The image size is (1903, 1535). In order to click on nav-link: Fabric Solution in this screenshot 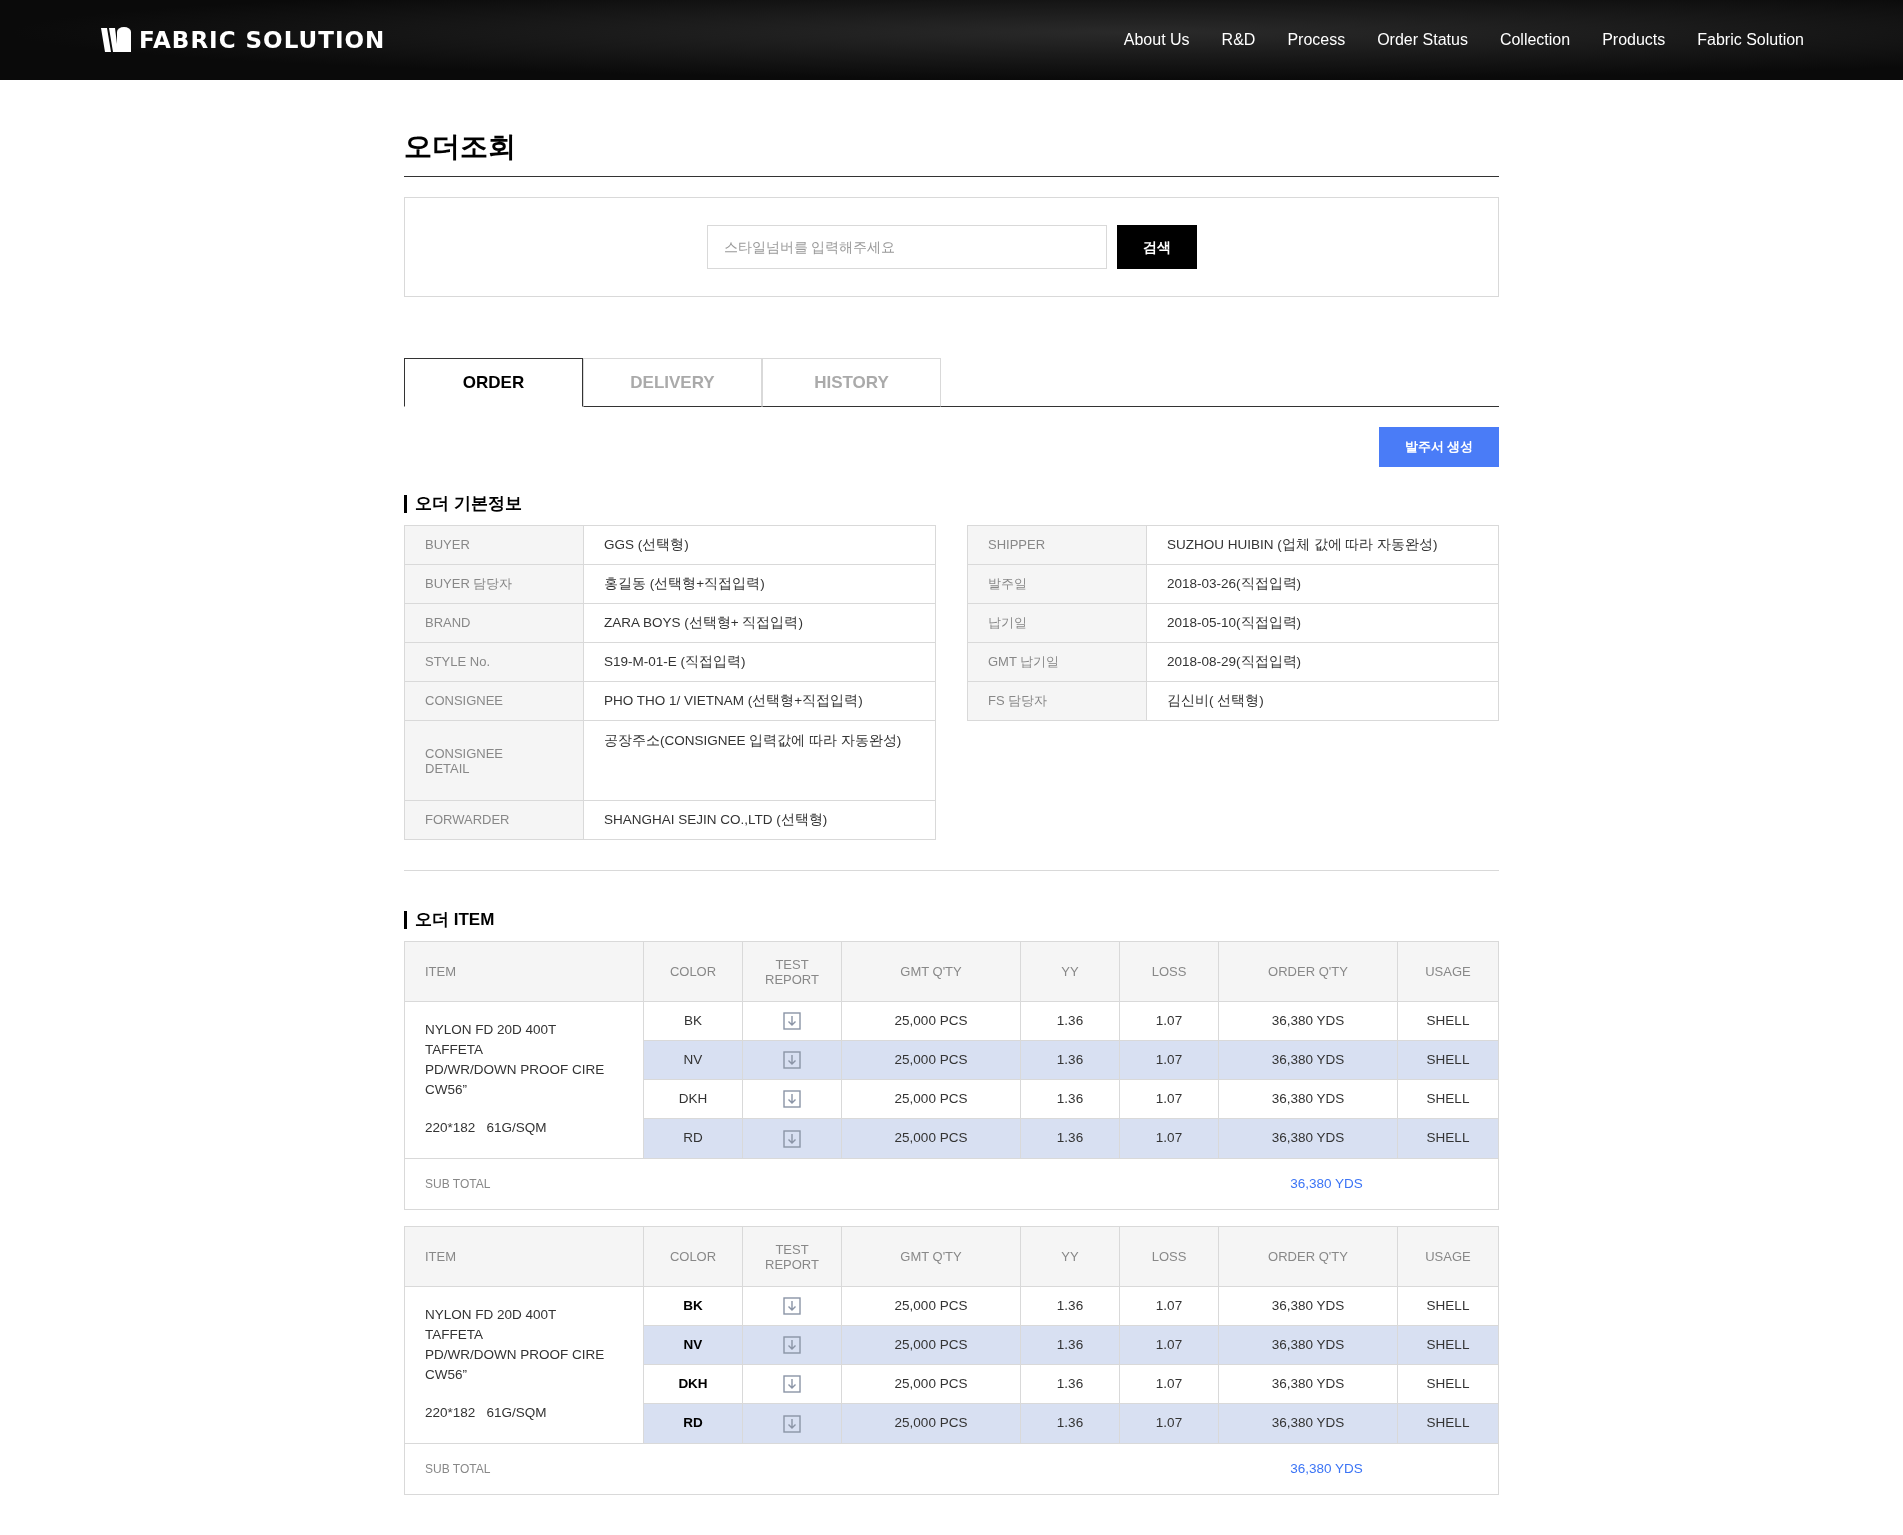, I will do `click(1750, 40)`.